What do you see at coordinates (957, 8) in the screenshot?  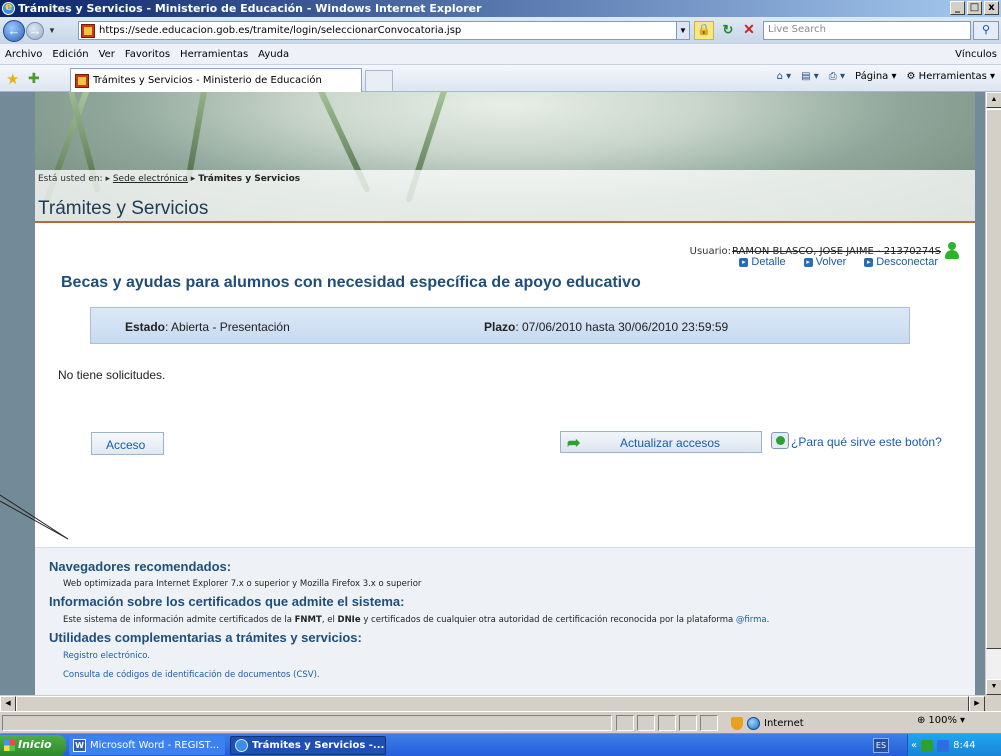 I see `minimize-button: _` at bounding box center [957, 8].